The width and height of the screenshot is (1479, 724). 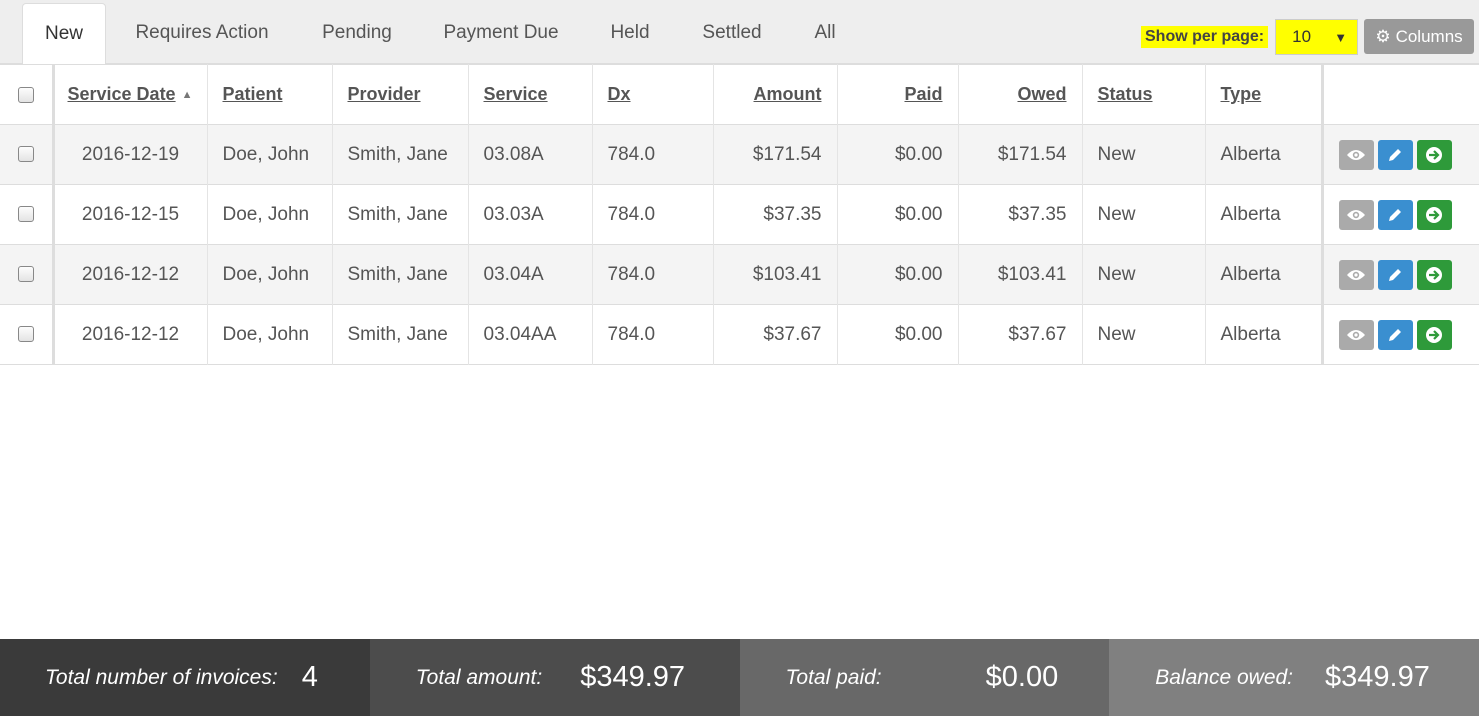 What do you see at coordinates (833, 677) in the screenshot?
I see `total-paid-label: Total paid:` at bounding box center [833, 677].